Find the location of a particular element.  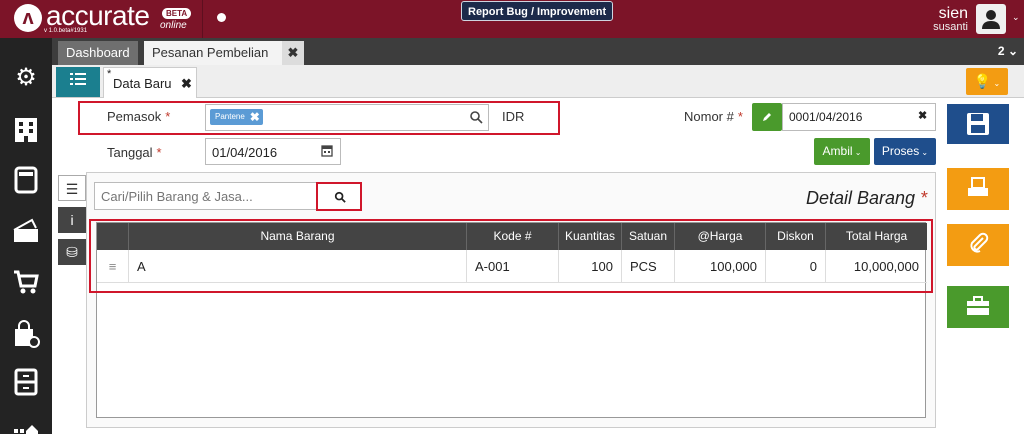

building-icon is located at coordinates (26, 132).